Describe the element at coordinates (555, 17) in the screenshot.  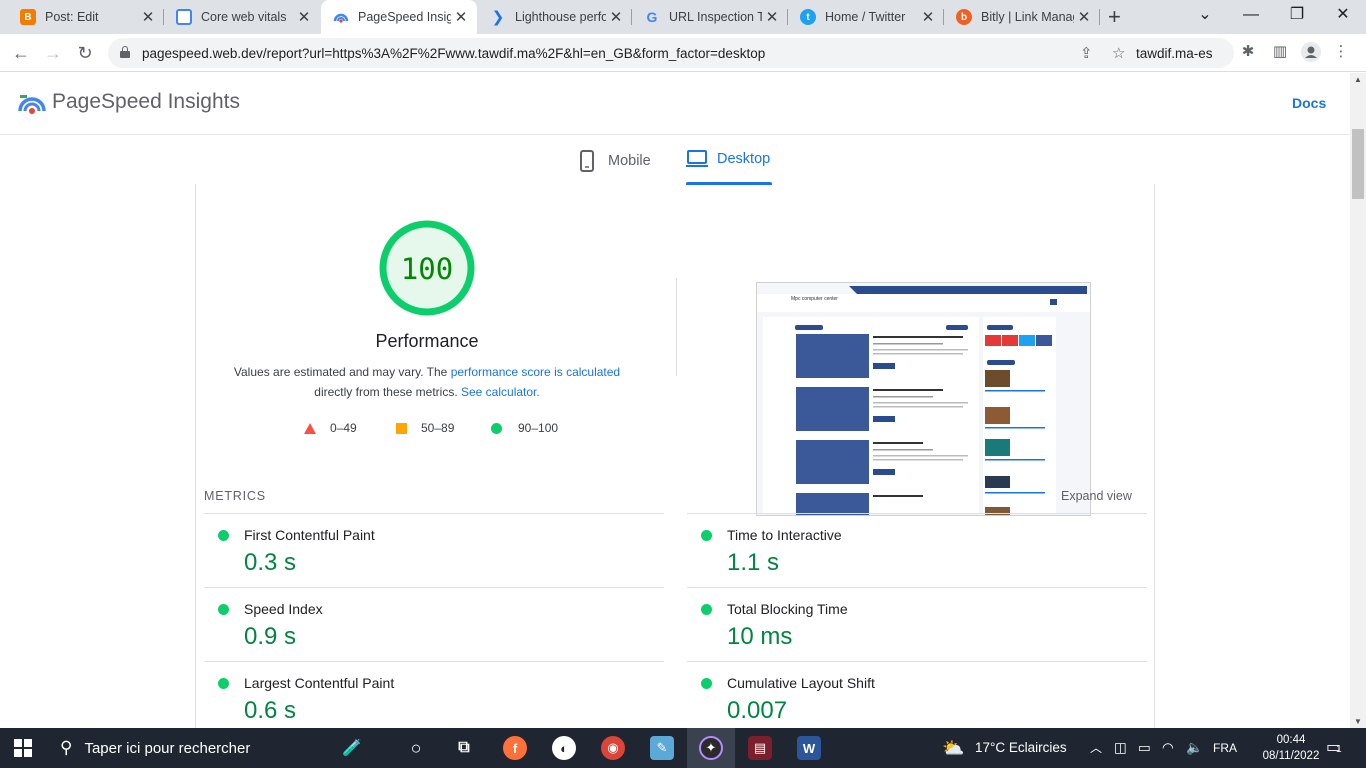
I see `tab-lighthouse: ❯ Lighthouse performance ✕` at that location.